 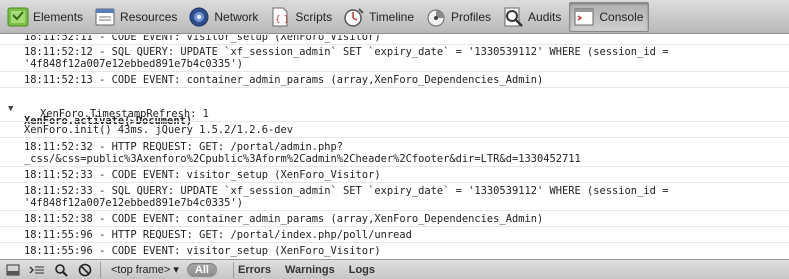 What do you see at coordinates (436, 17) in the screenshot?
I see `profiles-icon` at bounding box center [436, 17].